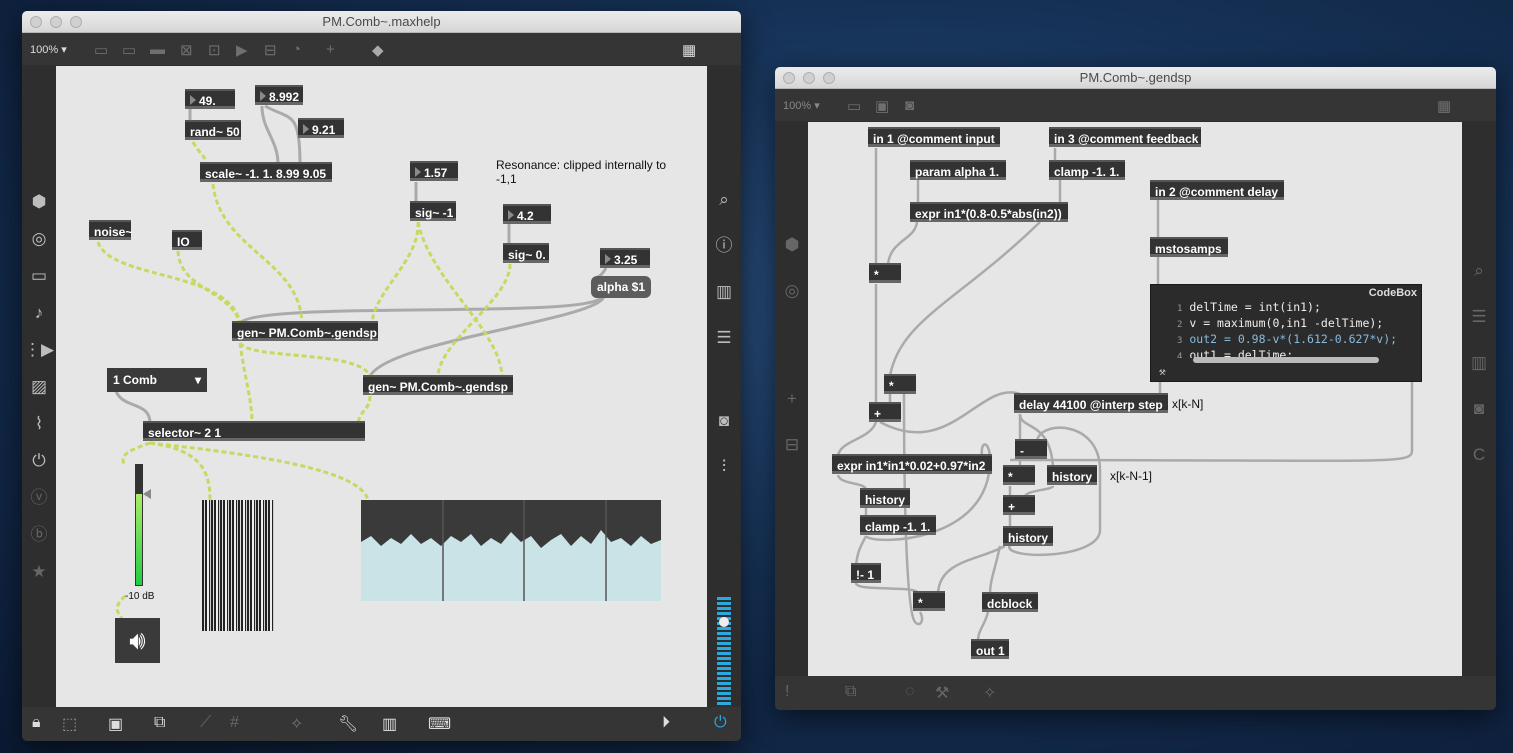  I want to click on dcblock-object: dcblock, so click(1010, 602).